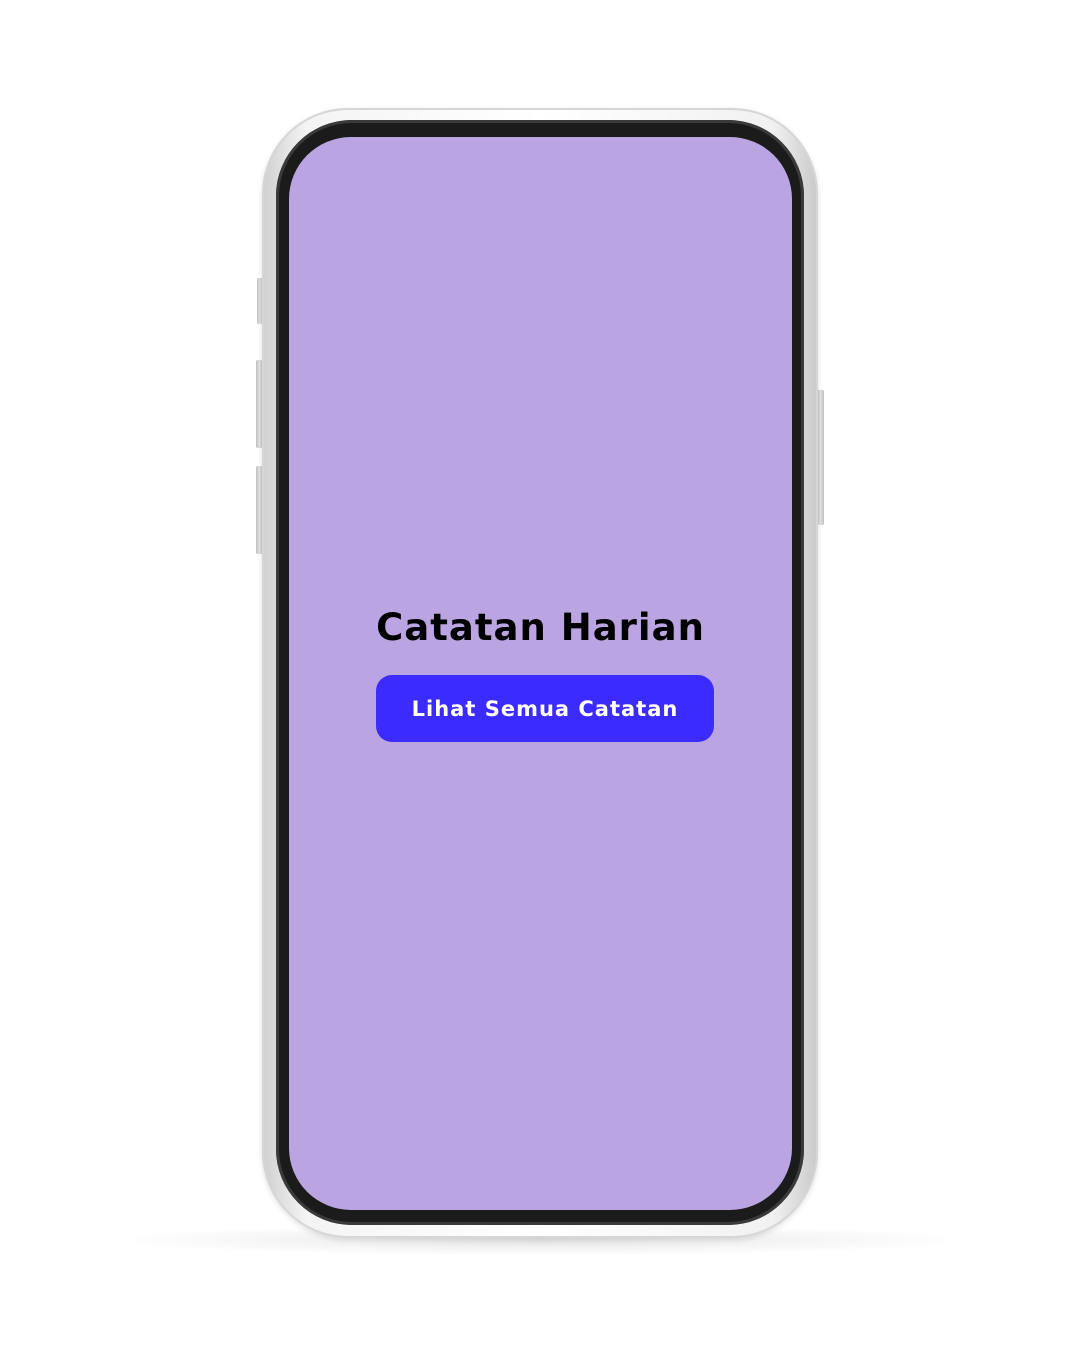  Describe the element at coordinates (545, 708) in the screenshot. I see `view-all-notes-button: Lihat Semua Catatan` at that location.